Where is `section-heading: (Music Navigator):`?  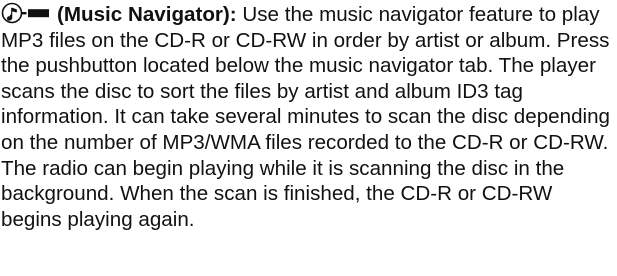 section-heading: (Music Navigator): is located at coordinates (147, 14).